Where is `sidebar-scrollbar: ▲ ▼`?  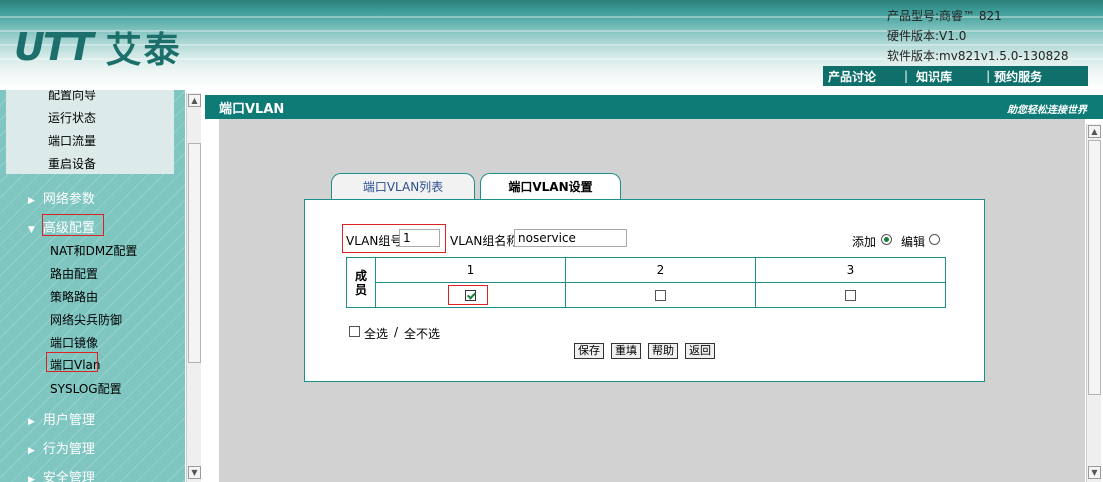
sidebar-scrollbar: ▲ ▼ is located at coordinates (193, 287).